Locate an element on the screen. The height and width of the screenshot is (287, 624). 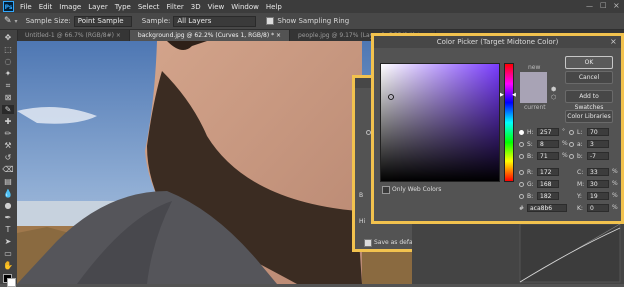
close-icon: × is located at coordinates (616, 5).